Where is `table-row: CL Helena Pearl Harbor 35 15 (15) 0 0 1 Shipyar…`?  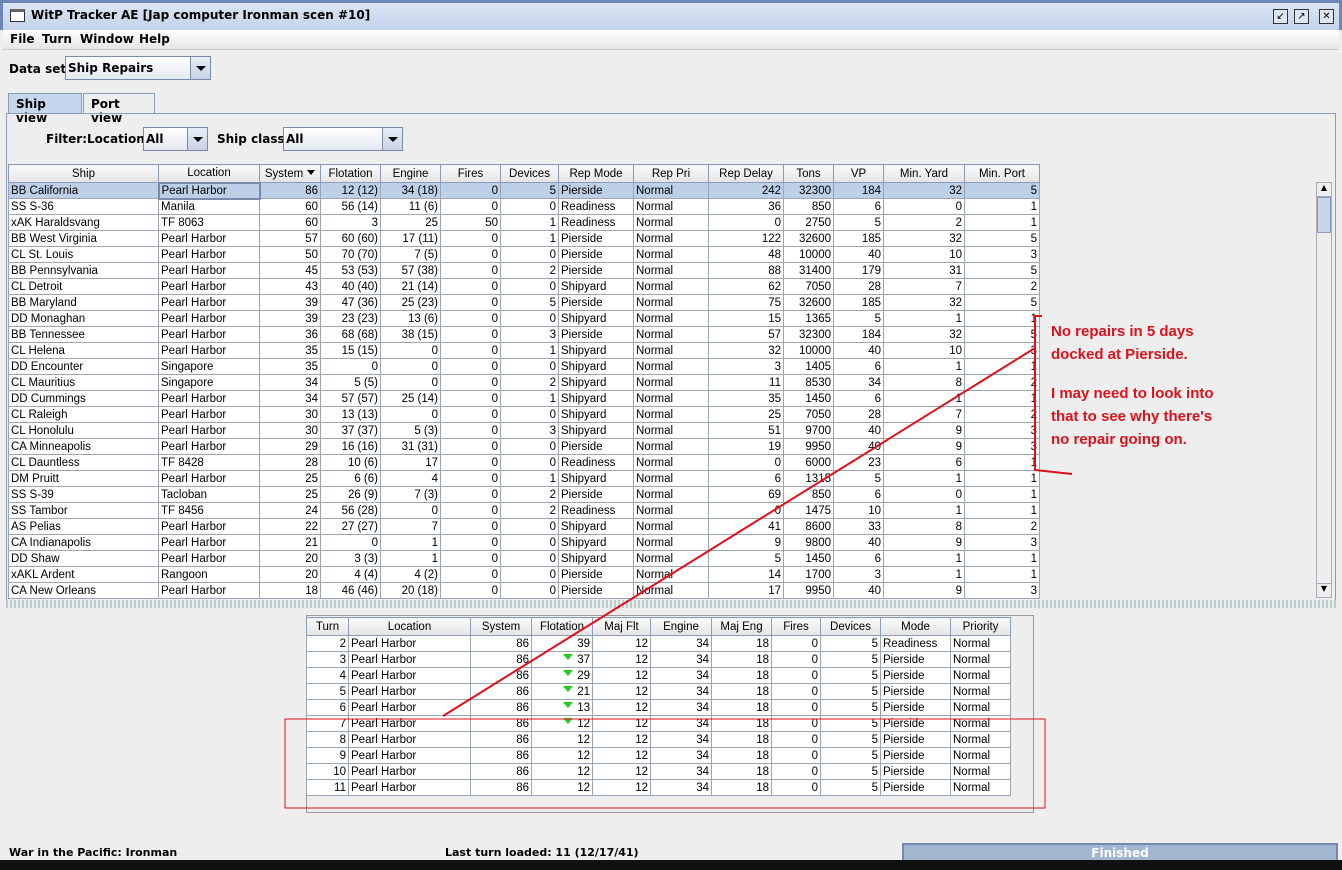
table-row: CL Helena Pearl Harbor 35 15 (15) 0 0 1 Shipyar… is located at coordinates (524, 350).